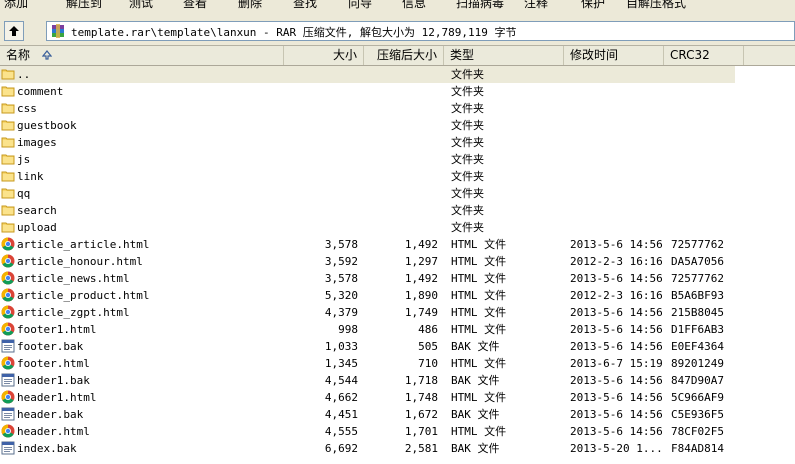  I want to click on toolbar-protect-button: 保护, so click(593, 5).